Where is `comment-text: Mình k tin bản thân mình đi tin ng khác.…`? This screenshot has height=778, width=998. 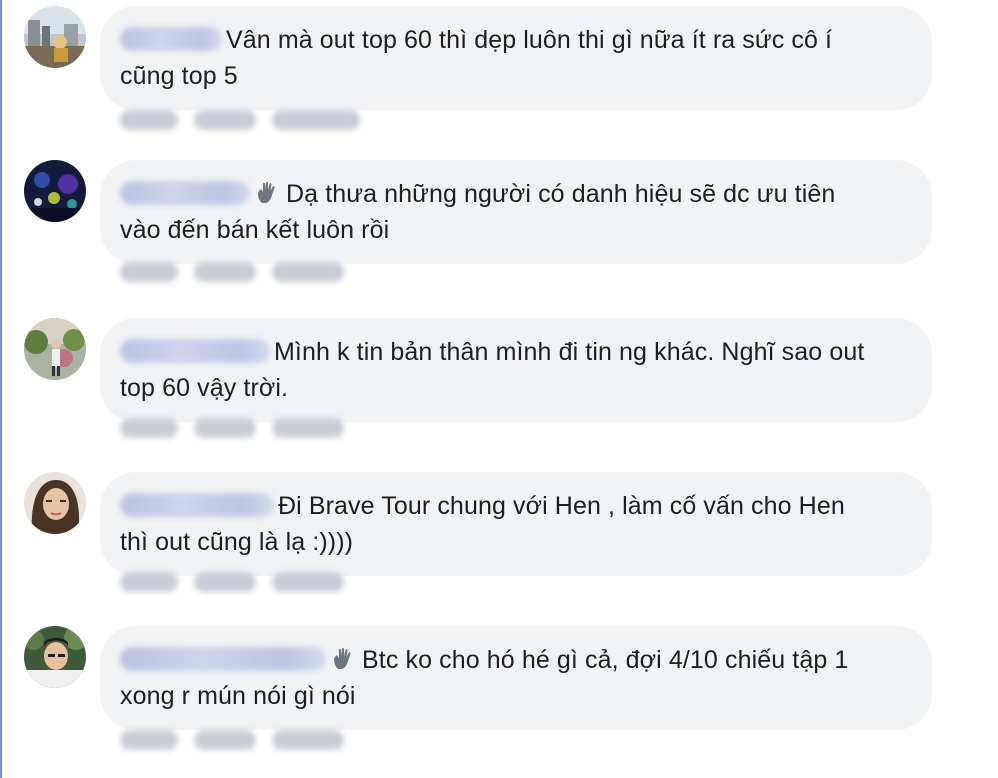
comment-text: Mình k tin bản thân mình đi tin ng khác.… is located at coordinates (569, 352).